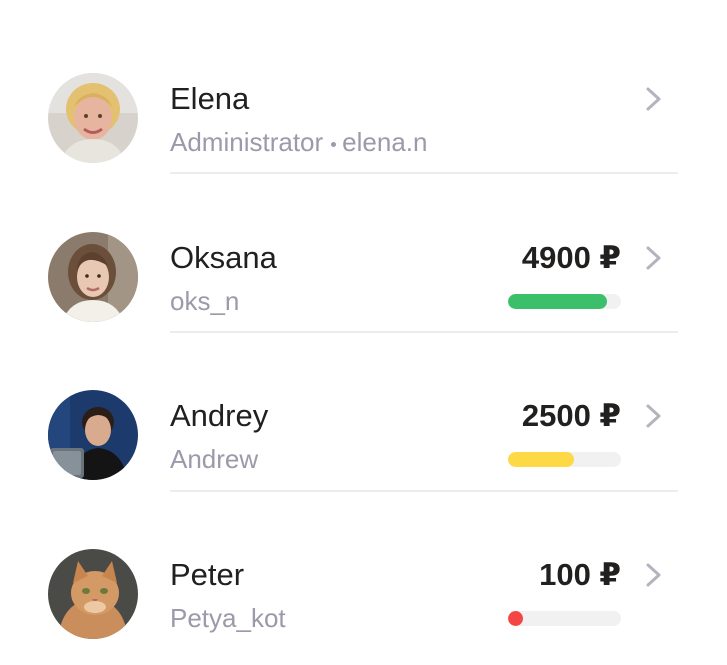 This screenshot has height=665, width=727. I want to click on user-name: Elena, so click(210, 98).